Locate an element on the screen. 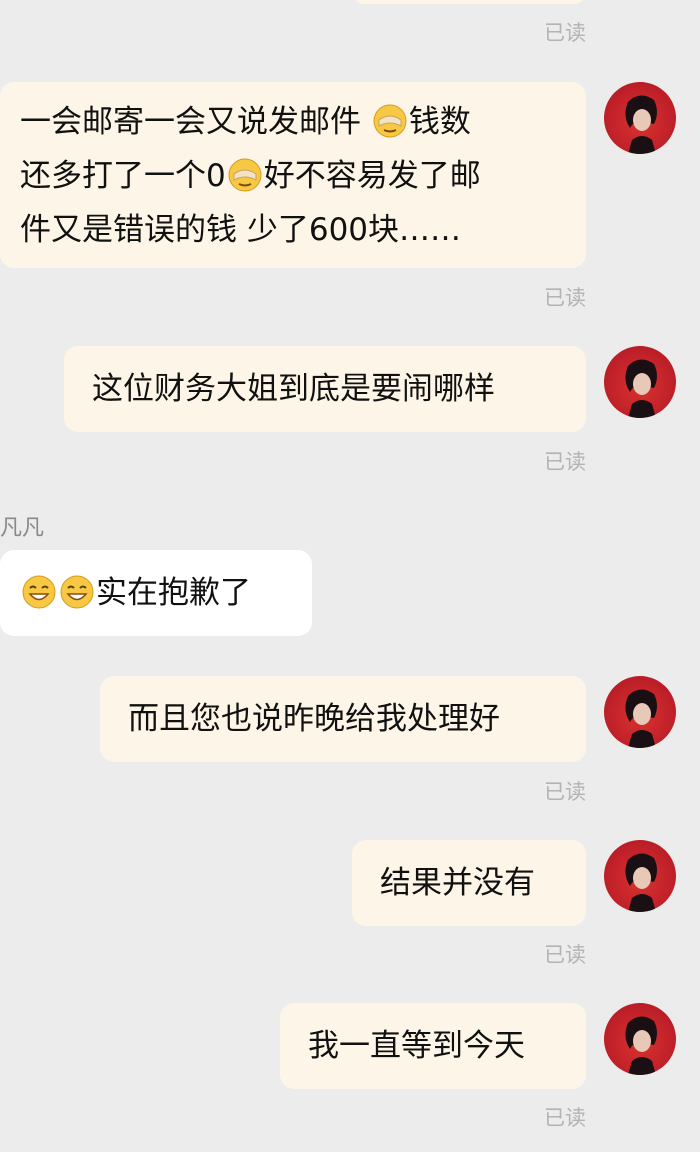  message-bubble: 我一直等到今天 is located at coordinates (433, 1046).